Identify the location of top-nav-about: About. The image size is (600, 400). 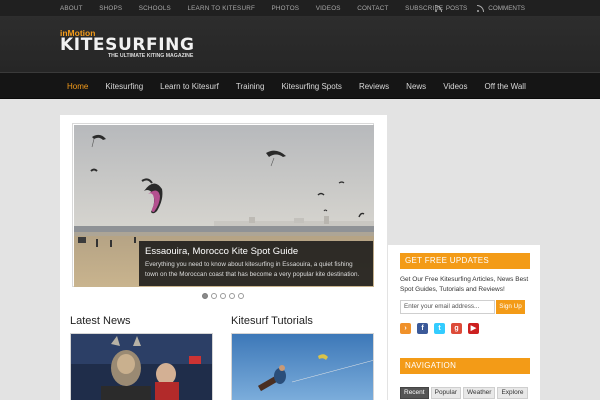
(71, 8).